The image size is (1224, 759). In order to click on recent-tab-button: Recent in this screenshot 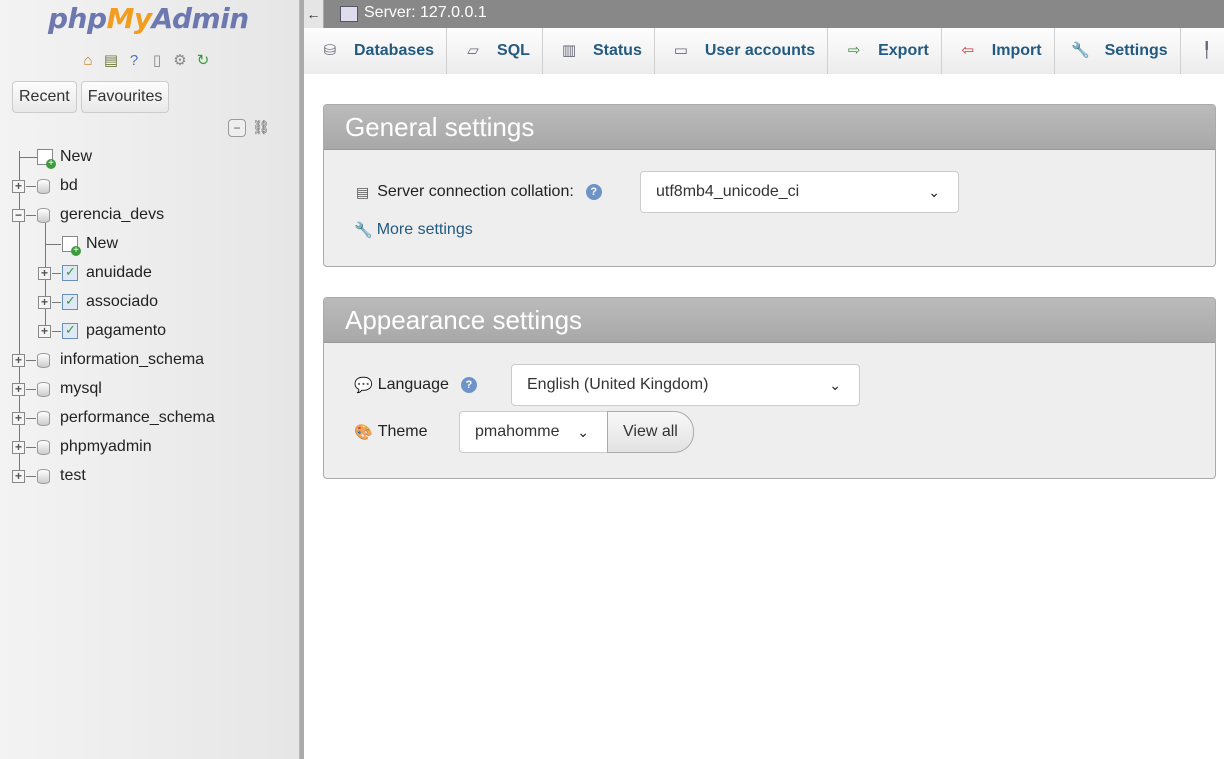, I will do `click(44, 97)`.